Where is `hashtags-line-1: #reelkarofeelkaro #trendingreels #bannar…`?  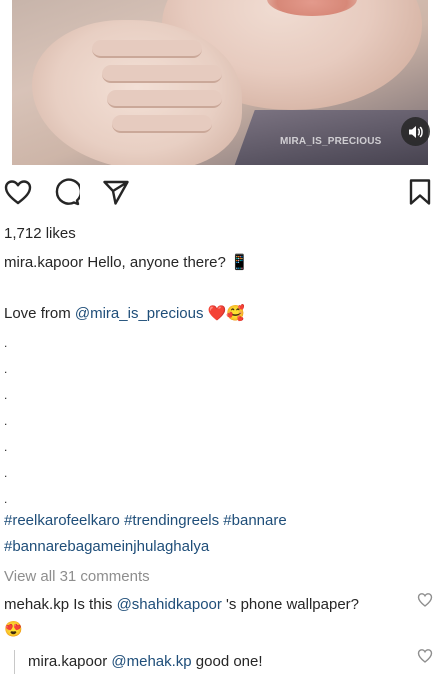
hashtags-line-1: #reelkarofeelkaro #trendingreels #bannar… is located at coordinates (145, 521).